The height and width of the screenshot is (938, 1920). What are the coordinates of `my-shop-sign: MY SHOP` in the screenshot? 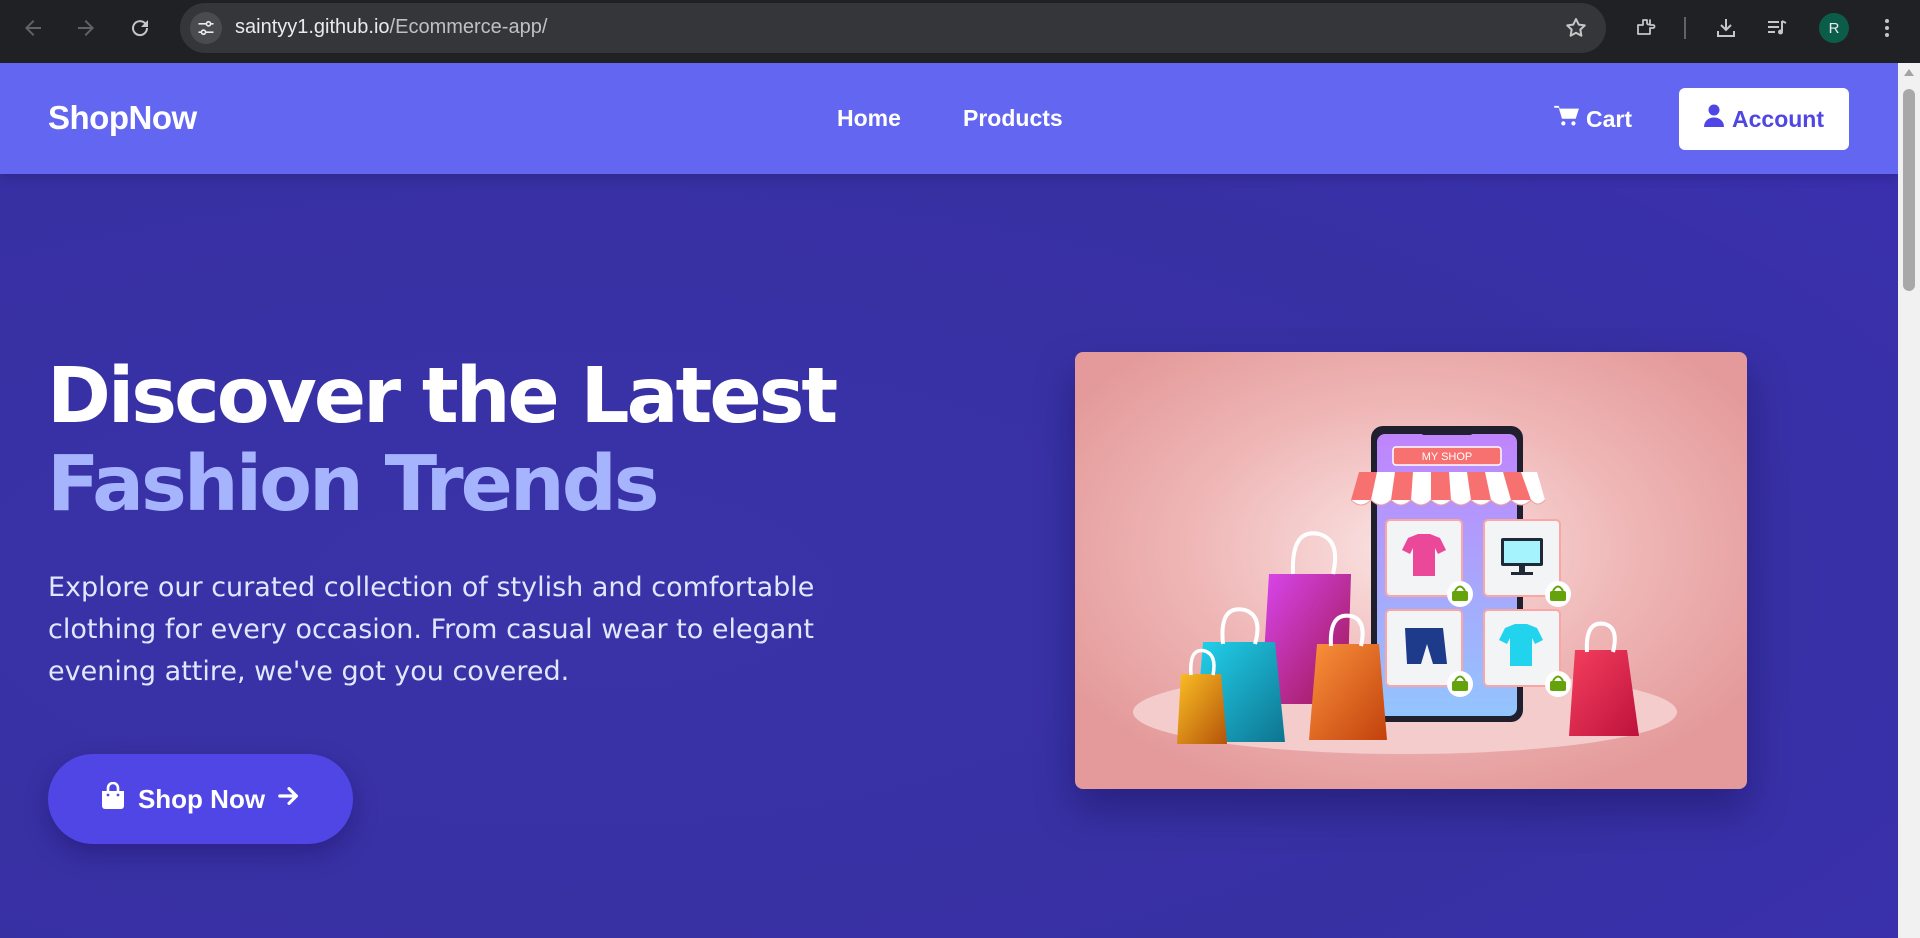 It's located at (1447, 457).